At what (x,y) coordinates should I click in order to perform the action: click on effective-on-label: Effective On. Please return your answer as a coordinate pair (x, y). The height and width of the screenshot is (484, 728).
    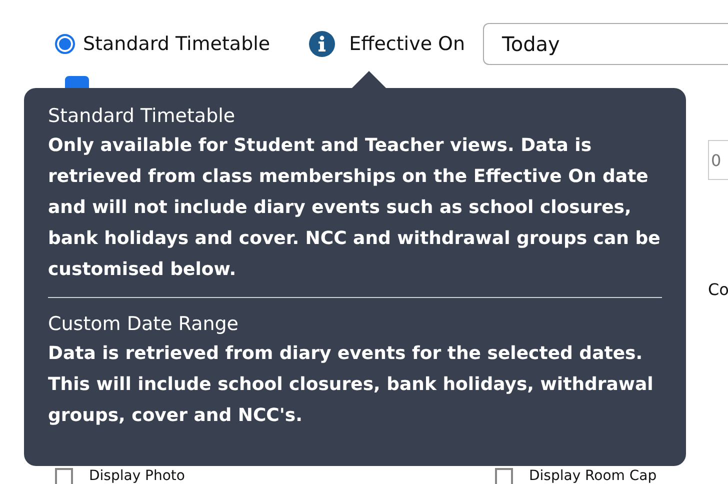
    Looking at the image, I should click on (407, 44).